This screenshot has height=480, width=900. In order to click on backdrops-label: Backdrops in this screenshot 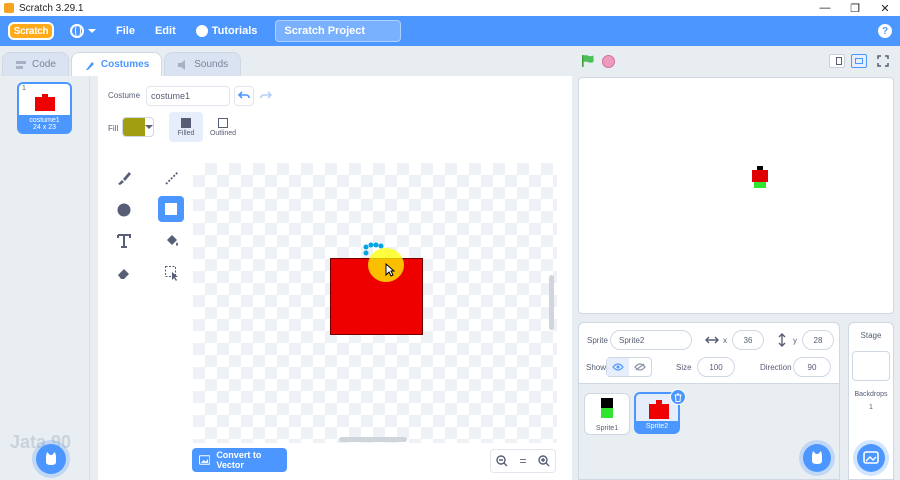, I will do `click(871, 394)`.